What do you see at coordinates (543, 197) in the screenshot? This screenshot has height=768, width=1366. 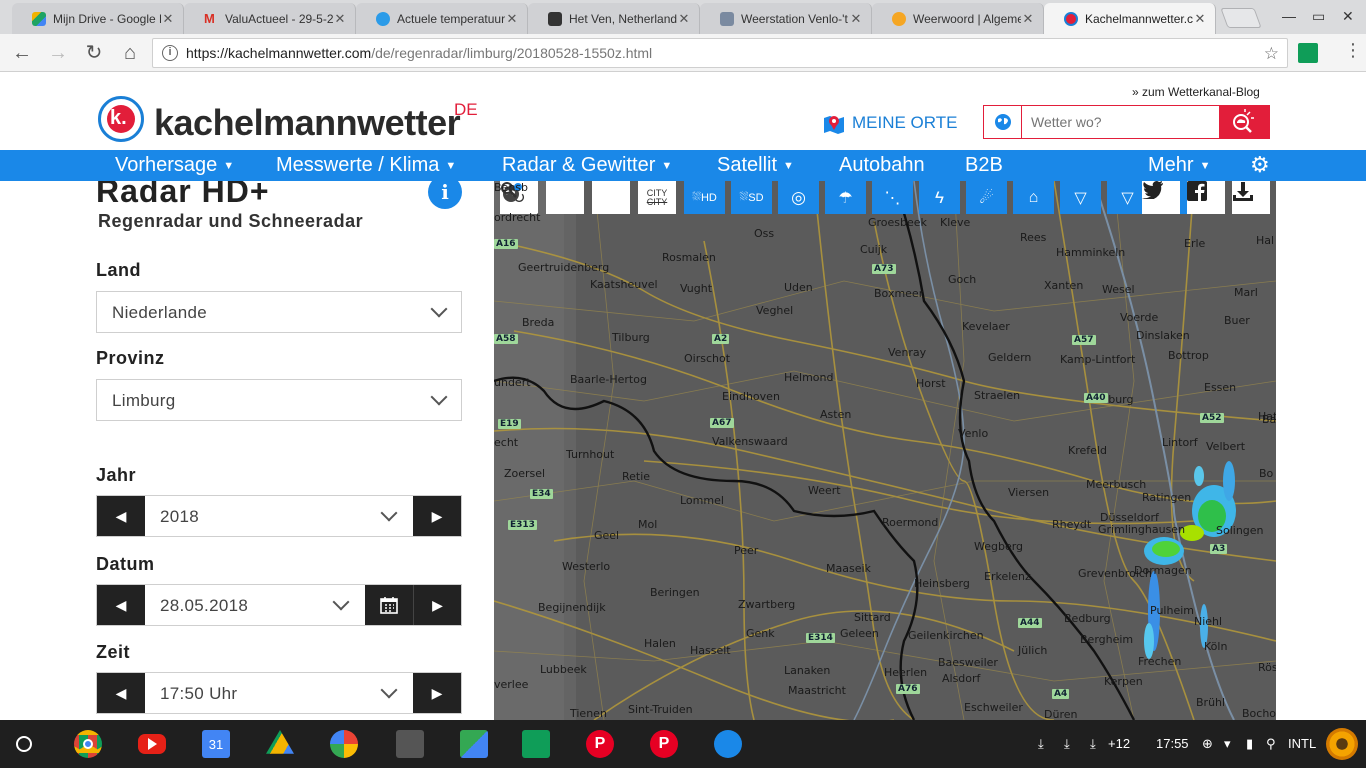 I see `locate-globe-icon` at bounding box center [543, 197].